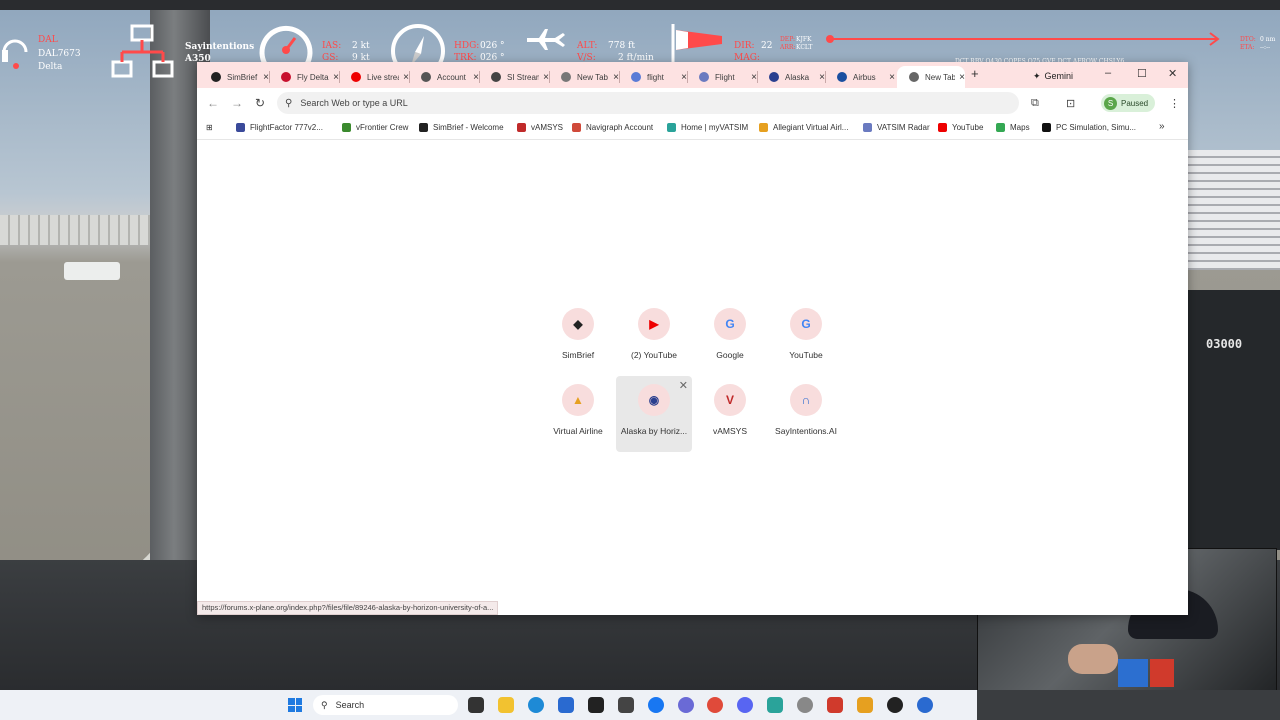 The width and height of the screenshot is (1280, 720). I want to click on gemini-button: ✦ Gemini, so click(1053, 76).